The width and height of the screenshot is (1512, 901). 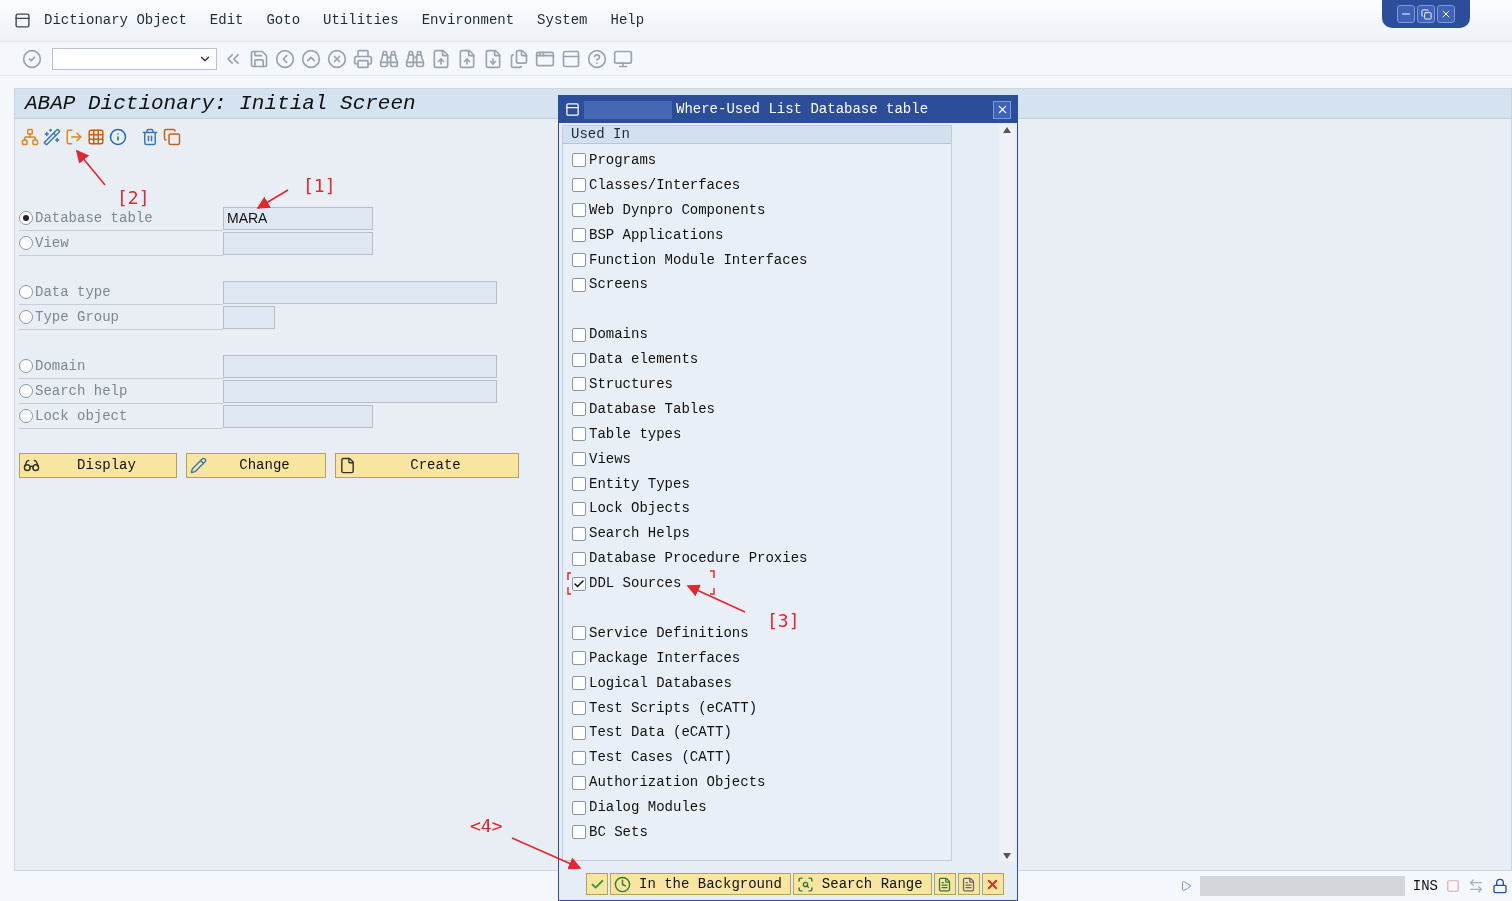 I want to click on menu-item: System, so click(x=562, y=20).